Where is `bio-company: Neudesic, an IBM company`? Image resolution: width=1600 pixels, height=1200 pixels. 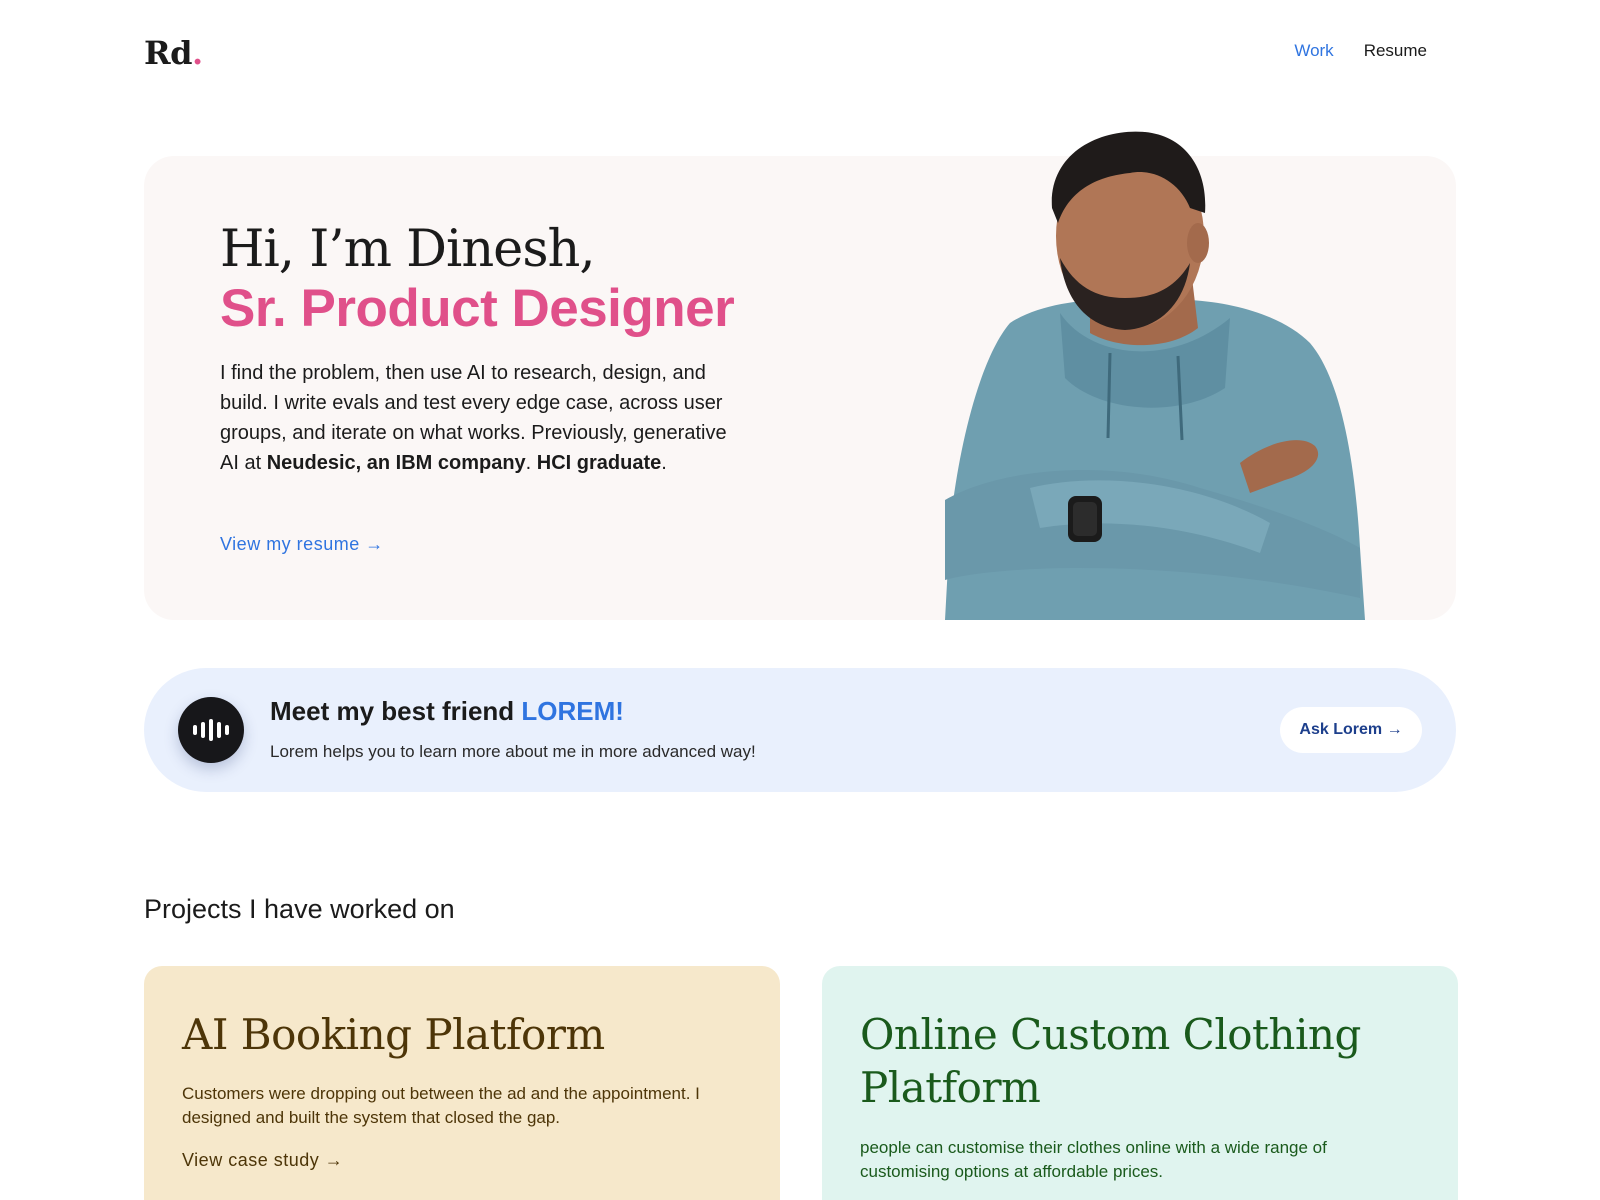
bio-company: Neudesic, an IBM company is located at coordinates (396, 463).